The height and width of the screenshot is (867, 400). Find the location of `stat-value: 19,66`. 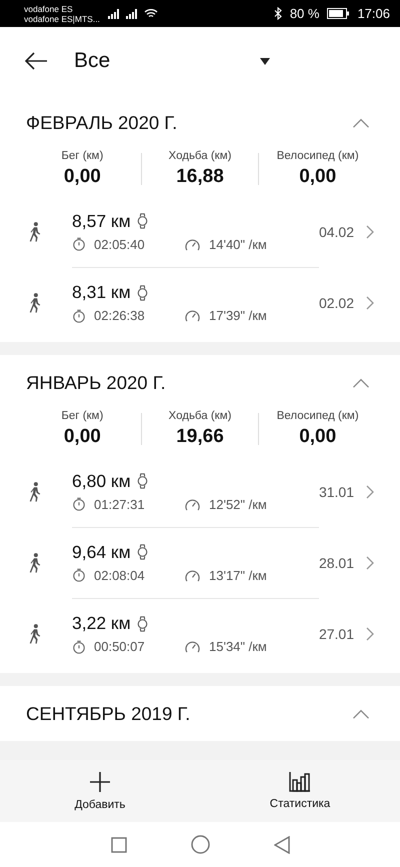

stat-value: 19,66 is located at coordinates (200, 437).